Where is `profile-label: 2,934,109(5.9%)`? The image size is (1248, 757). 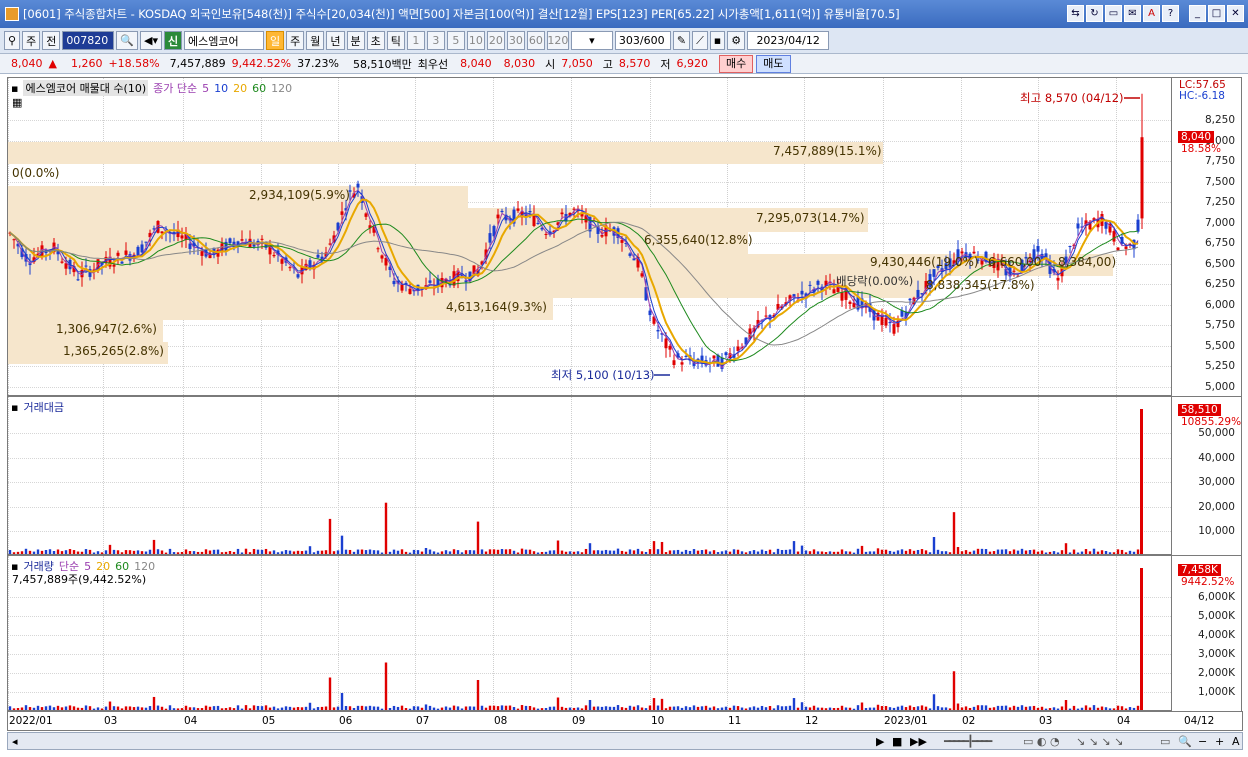
profile-label: 2,934,109(5.9%) is located at coordinates (299, 195).